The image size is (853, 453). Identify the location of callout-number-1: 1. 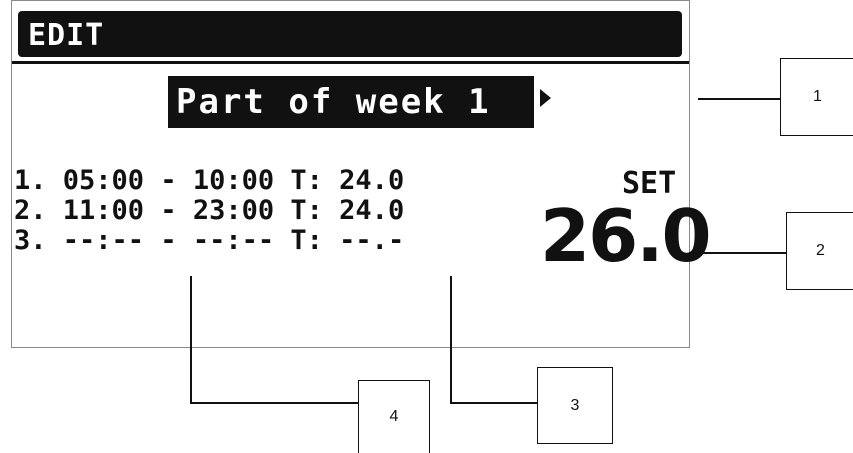
(817, 96).